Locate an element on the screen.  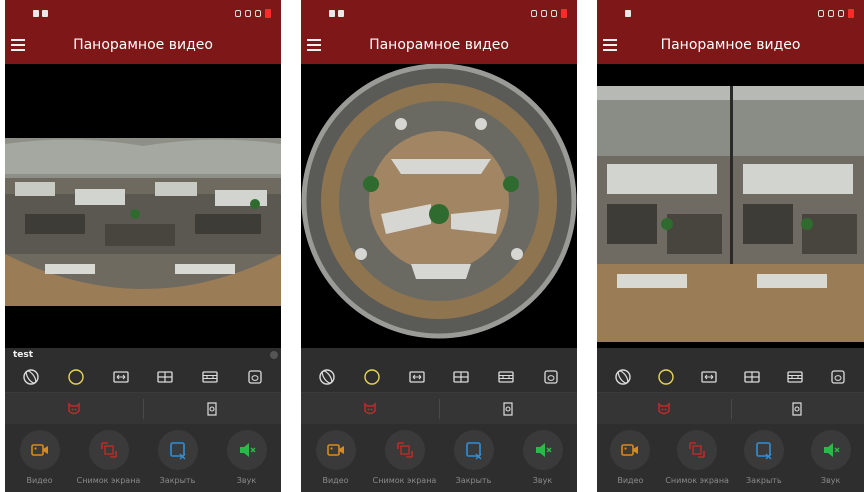
camera-name: test is located at coordinates (23, 355).